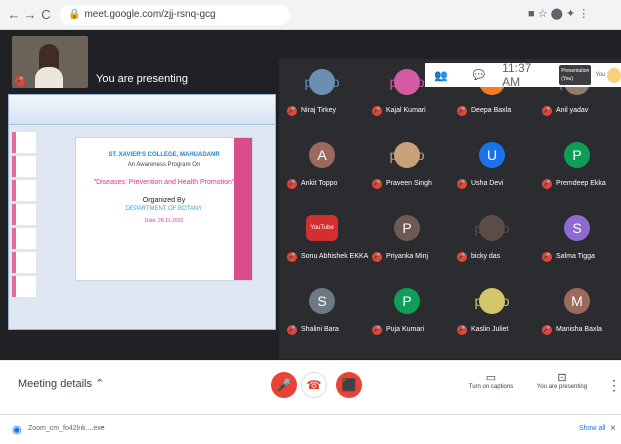 This screenshot has width=621, height=444. What do you see at coordinates (66, 428) in the screenshot?
I see `download-file-name: Zoom_cm_fo42lnk....exe` at bounding box center [66, 428].